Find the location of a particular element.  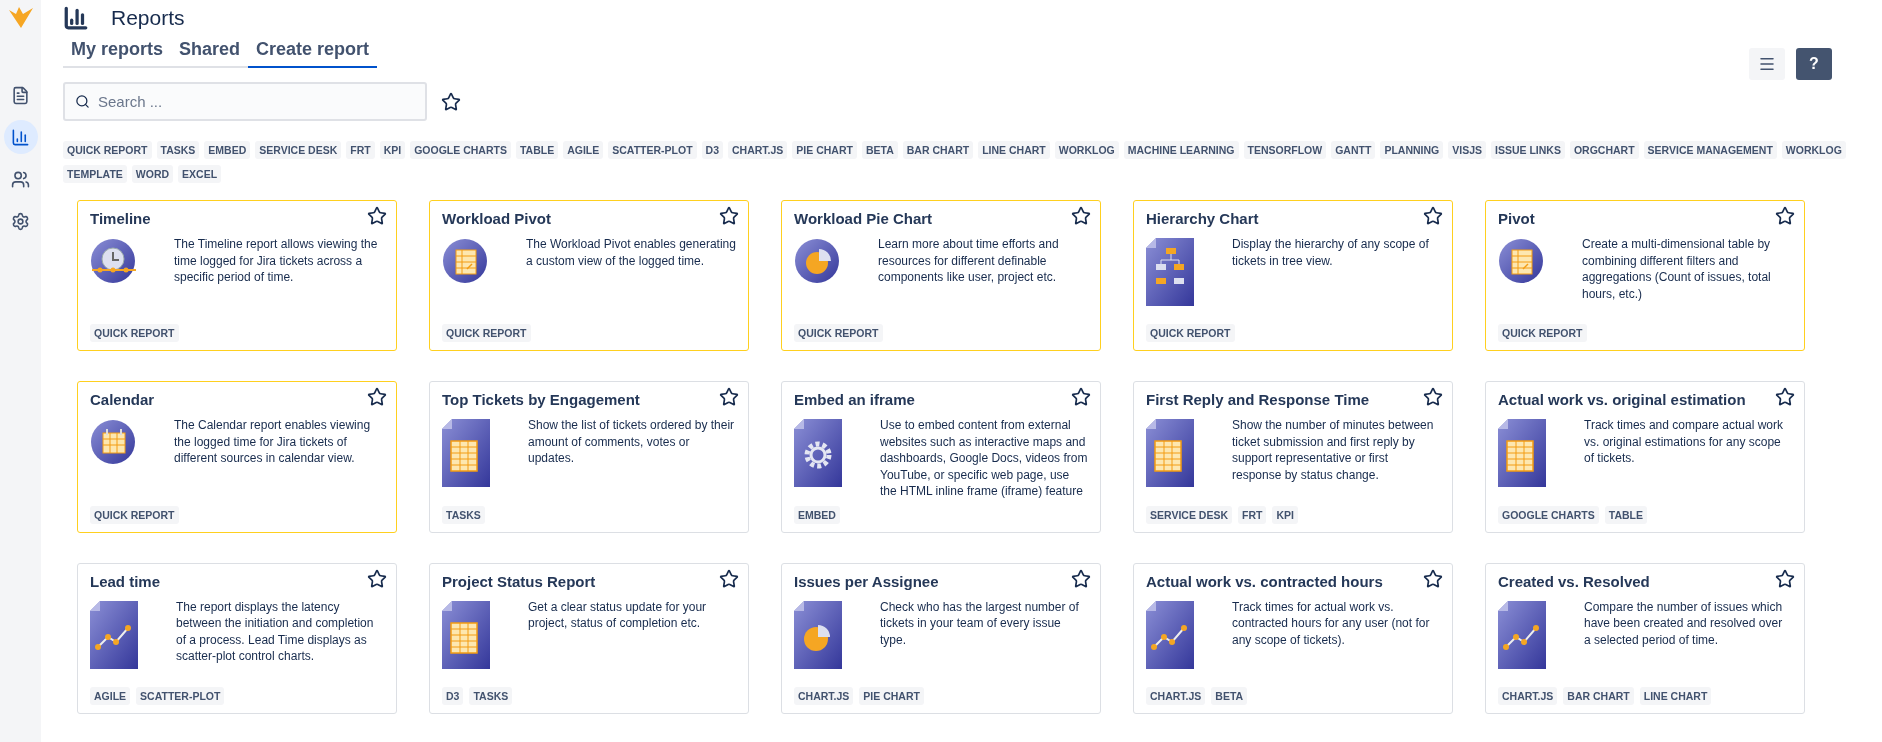

report-card: Created vs. Resolved Compare the number of issues which have been created and resolved over a selected period of time. CHART.JS BAR CHART LINE CHART is located at coordinates (1645, 638).